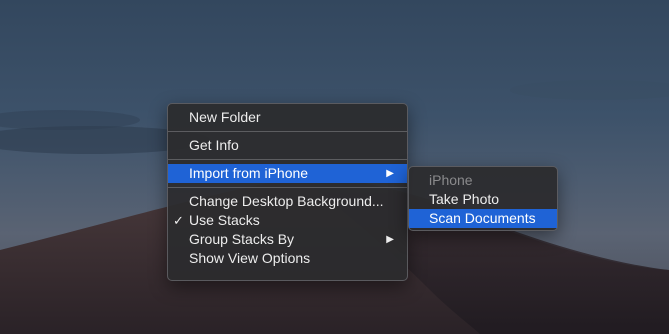 This screenshot has width=669, height=334. Describe the element at coordinates (214, 145) in the screenshot. I see `menu-item-label: Get Info` at that location.